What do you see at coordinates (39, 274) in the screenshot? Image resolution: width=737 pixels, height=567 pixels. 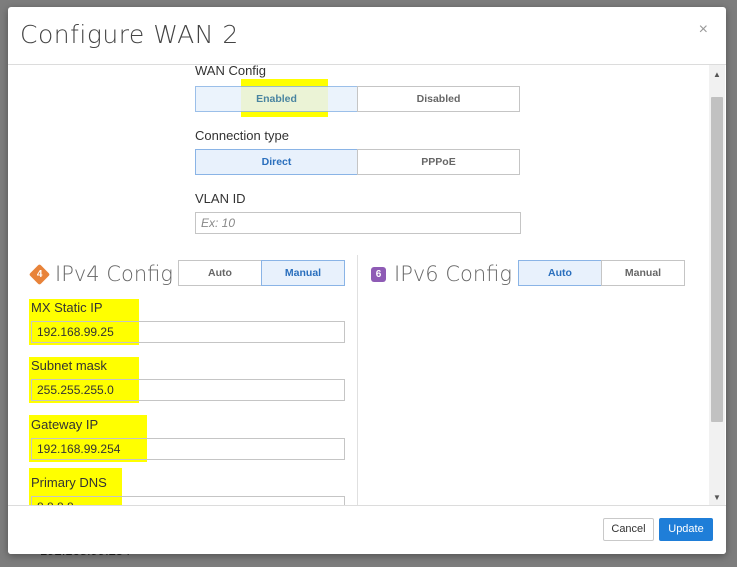 I see `ipv4-badge-icon: 4` at bounding box center [39, 274].